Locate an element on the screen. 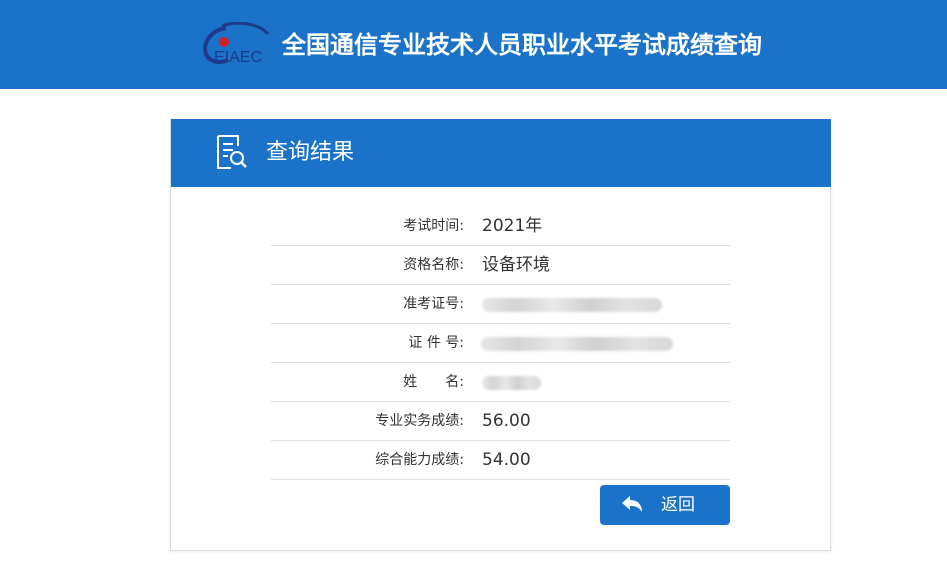 The height and width of the screenshot is (586, 947). row-label: 考试时间: is located at coordinates (433, 226).